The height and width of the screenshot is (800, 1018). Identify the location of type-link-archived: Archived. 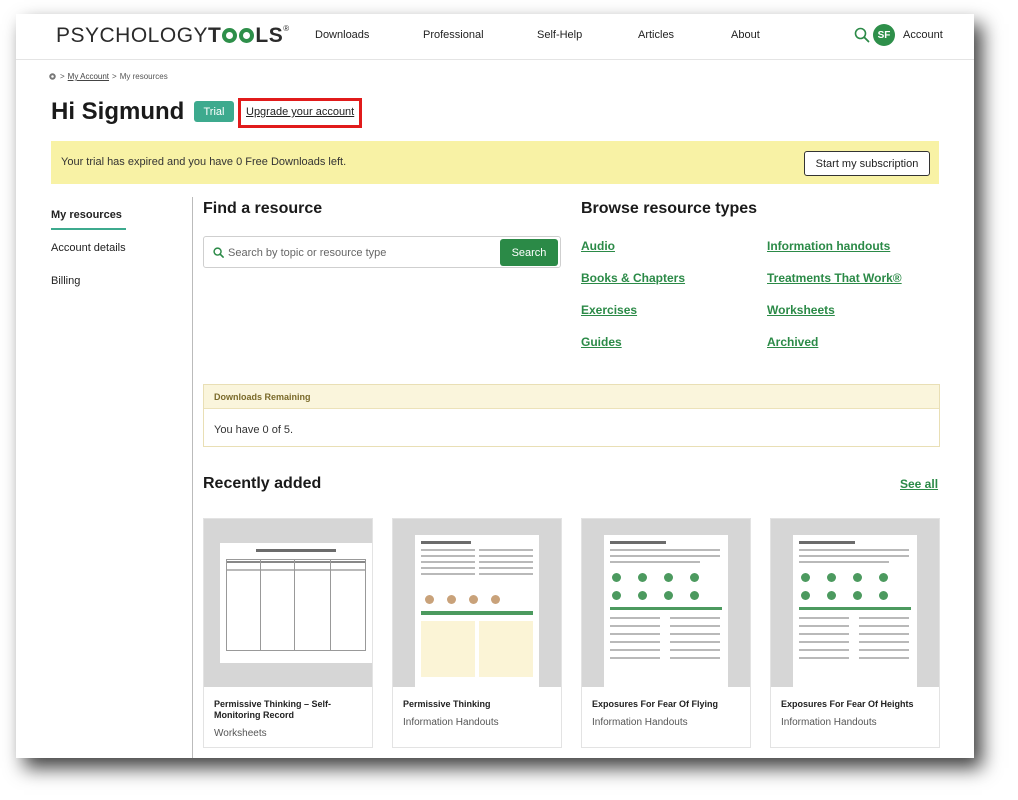
(792, 342).